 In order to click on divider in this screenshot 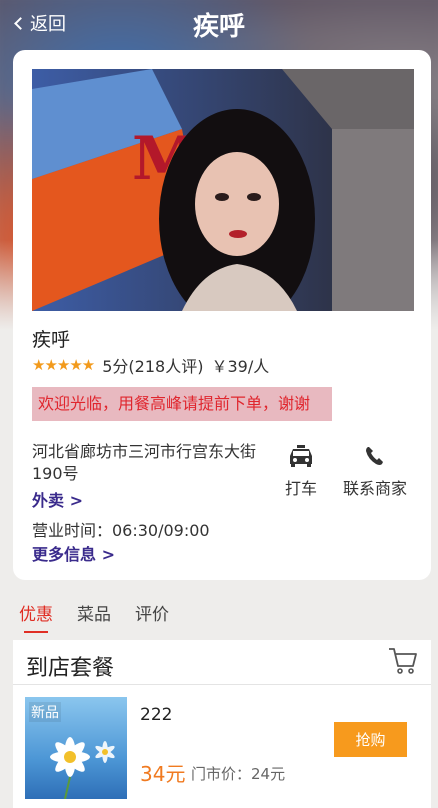, I will do `click(222, 684)`.